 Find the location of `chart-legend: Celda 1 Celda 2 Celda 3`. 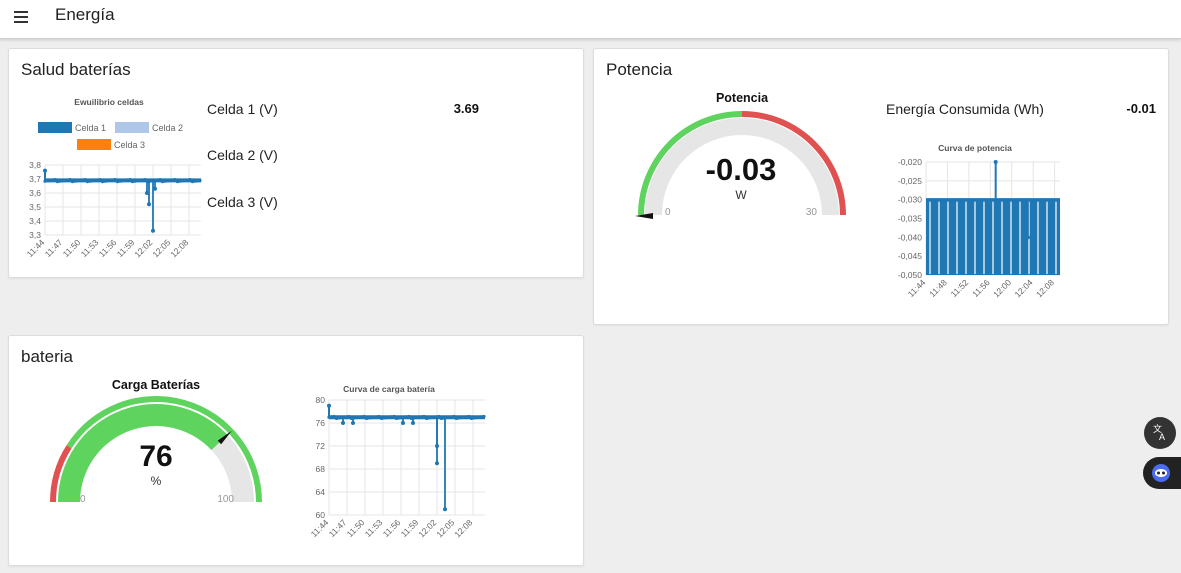

chart-legend: Celda 1 Celda 2 Celda 3 is located at coordinates (110, 136).